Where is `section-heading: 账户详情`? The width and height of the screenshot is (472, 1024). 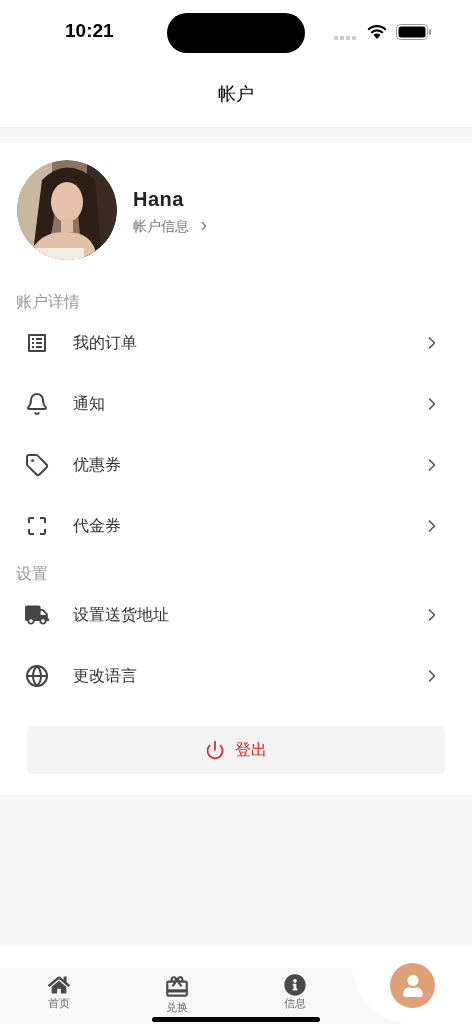 section-heading: 账户详情 is located at coordinates (48, 302).